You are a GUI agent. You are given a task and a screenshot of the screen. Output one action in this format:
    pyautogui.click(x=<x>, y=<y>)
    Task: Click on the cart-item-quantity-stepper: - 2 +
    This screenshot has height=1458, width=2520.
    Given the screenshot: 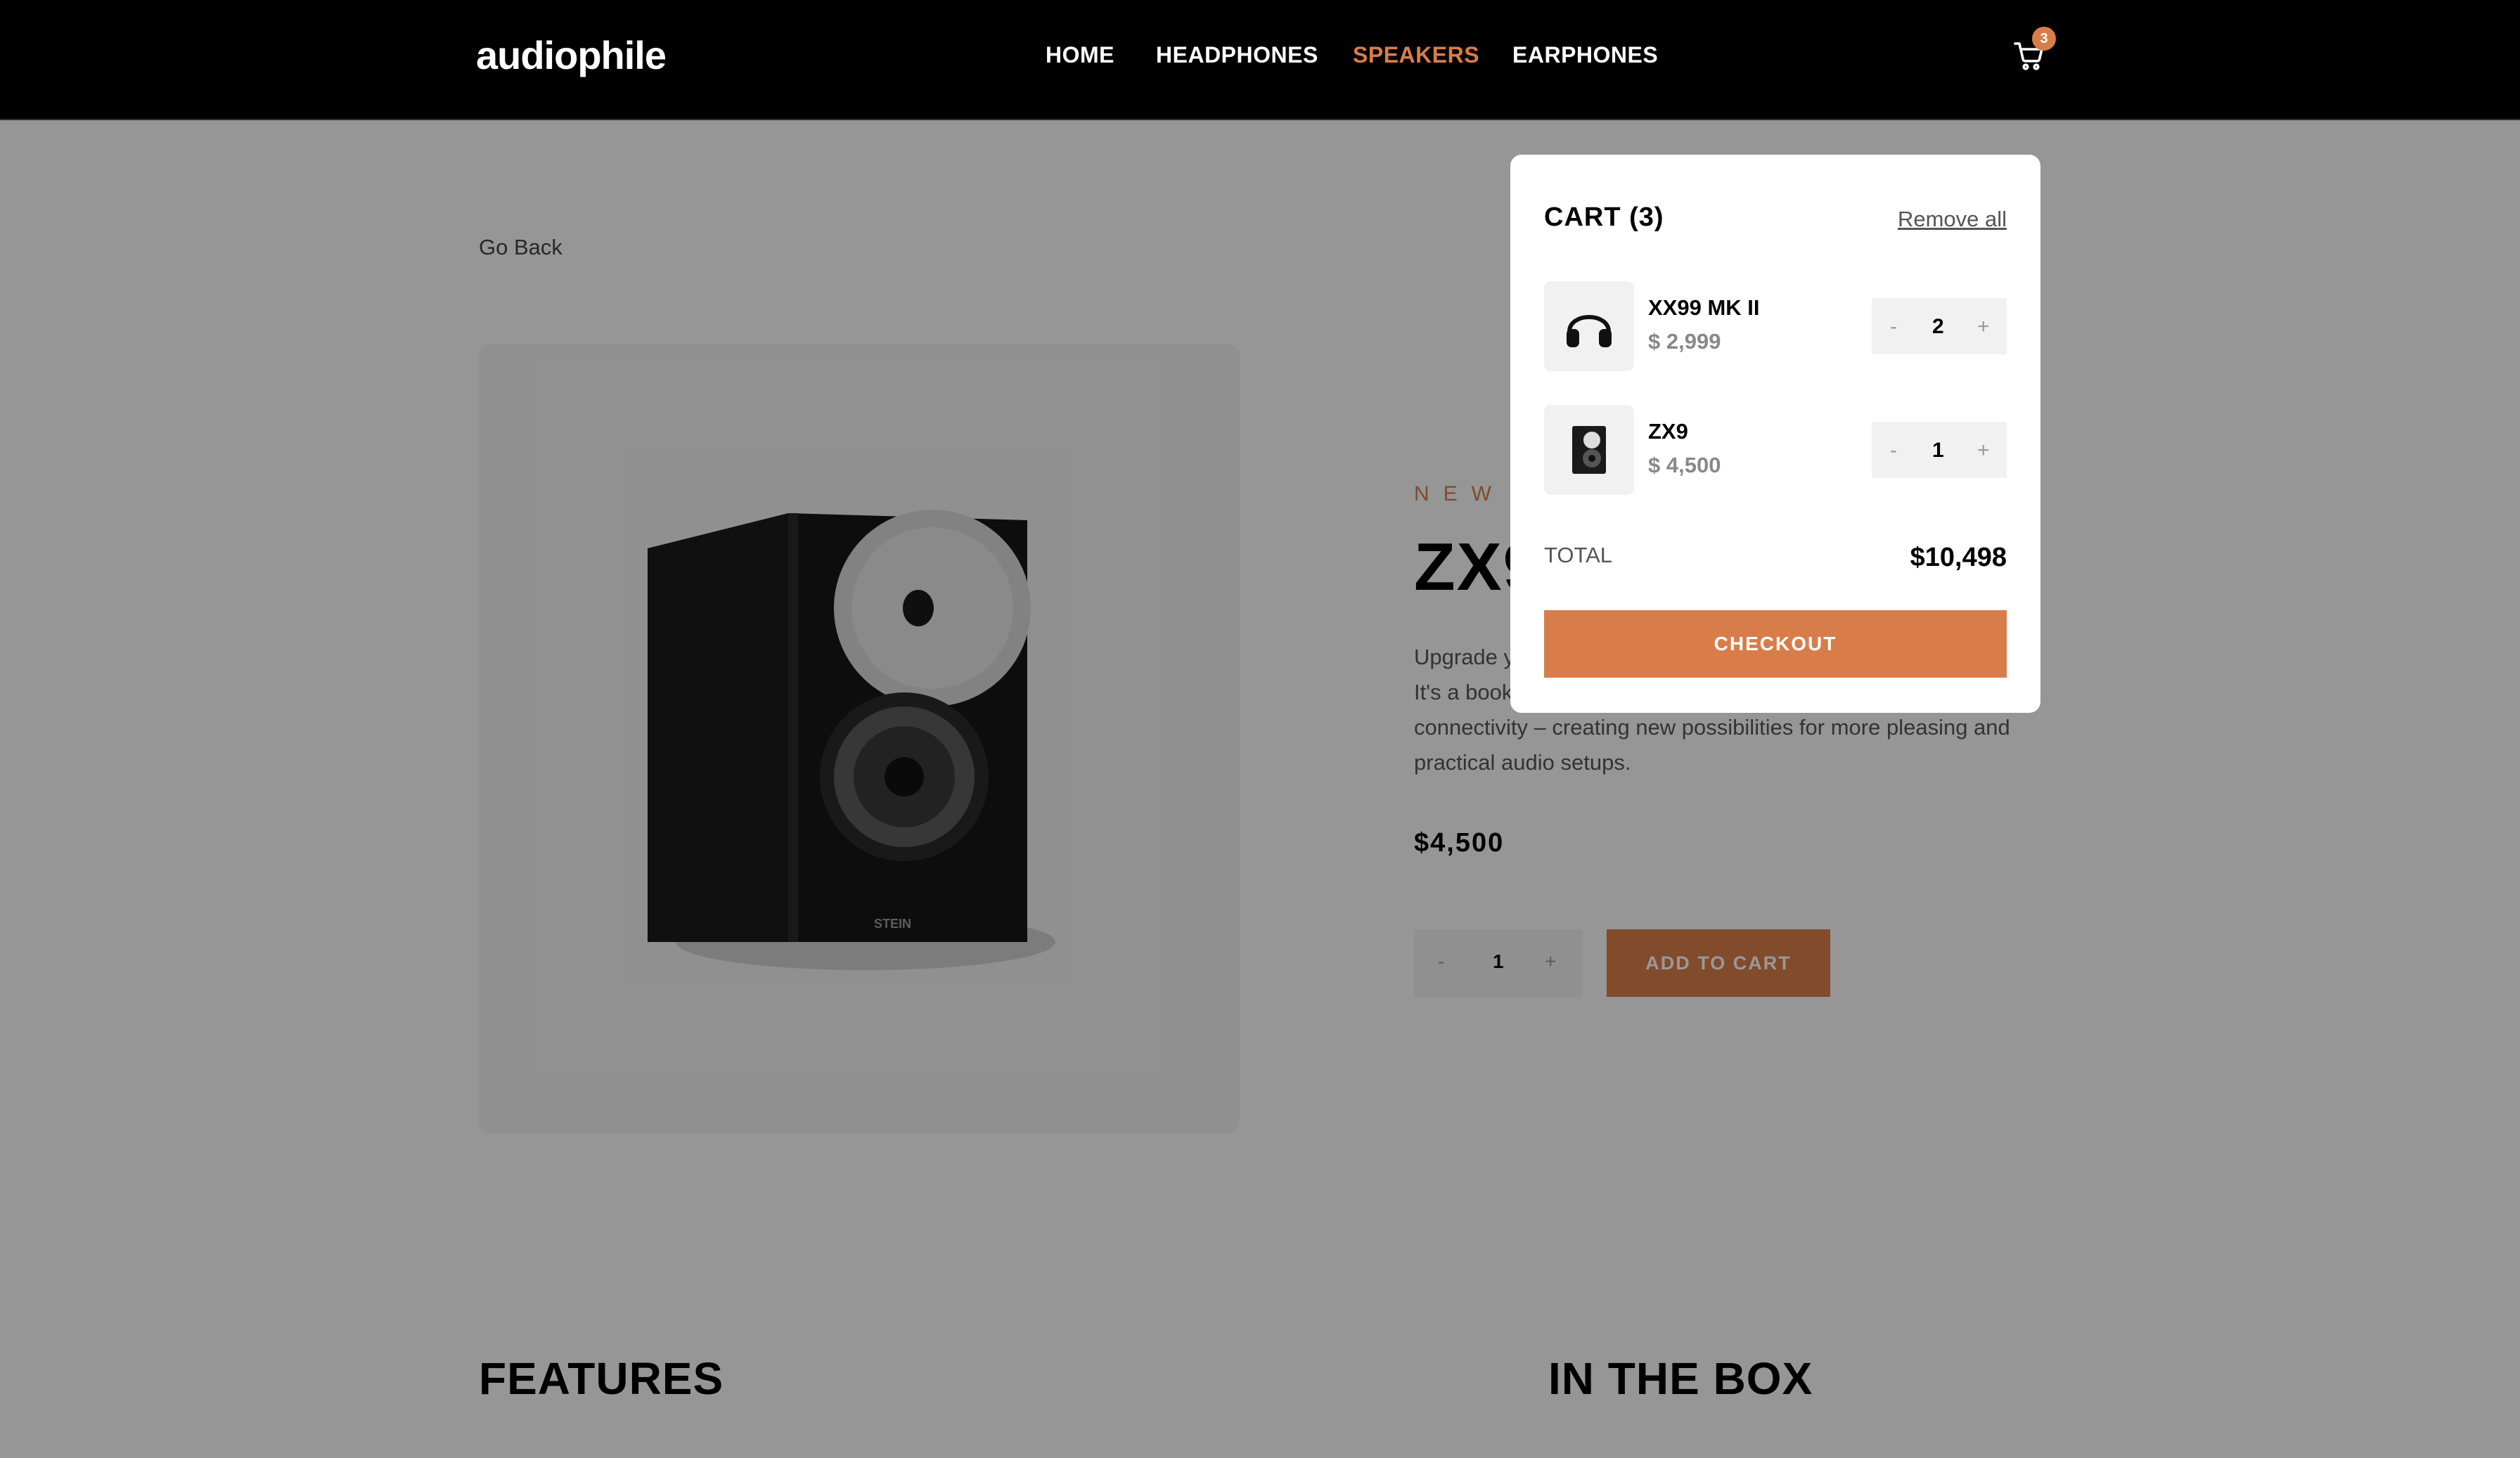 What is the action you would take?
    pyautogui.click(x=1939, y=326)
    